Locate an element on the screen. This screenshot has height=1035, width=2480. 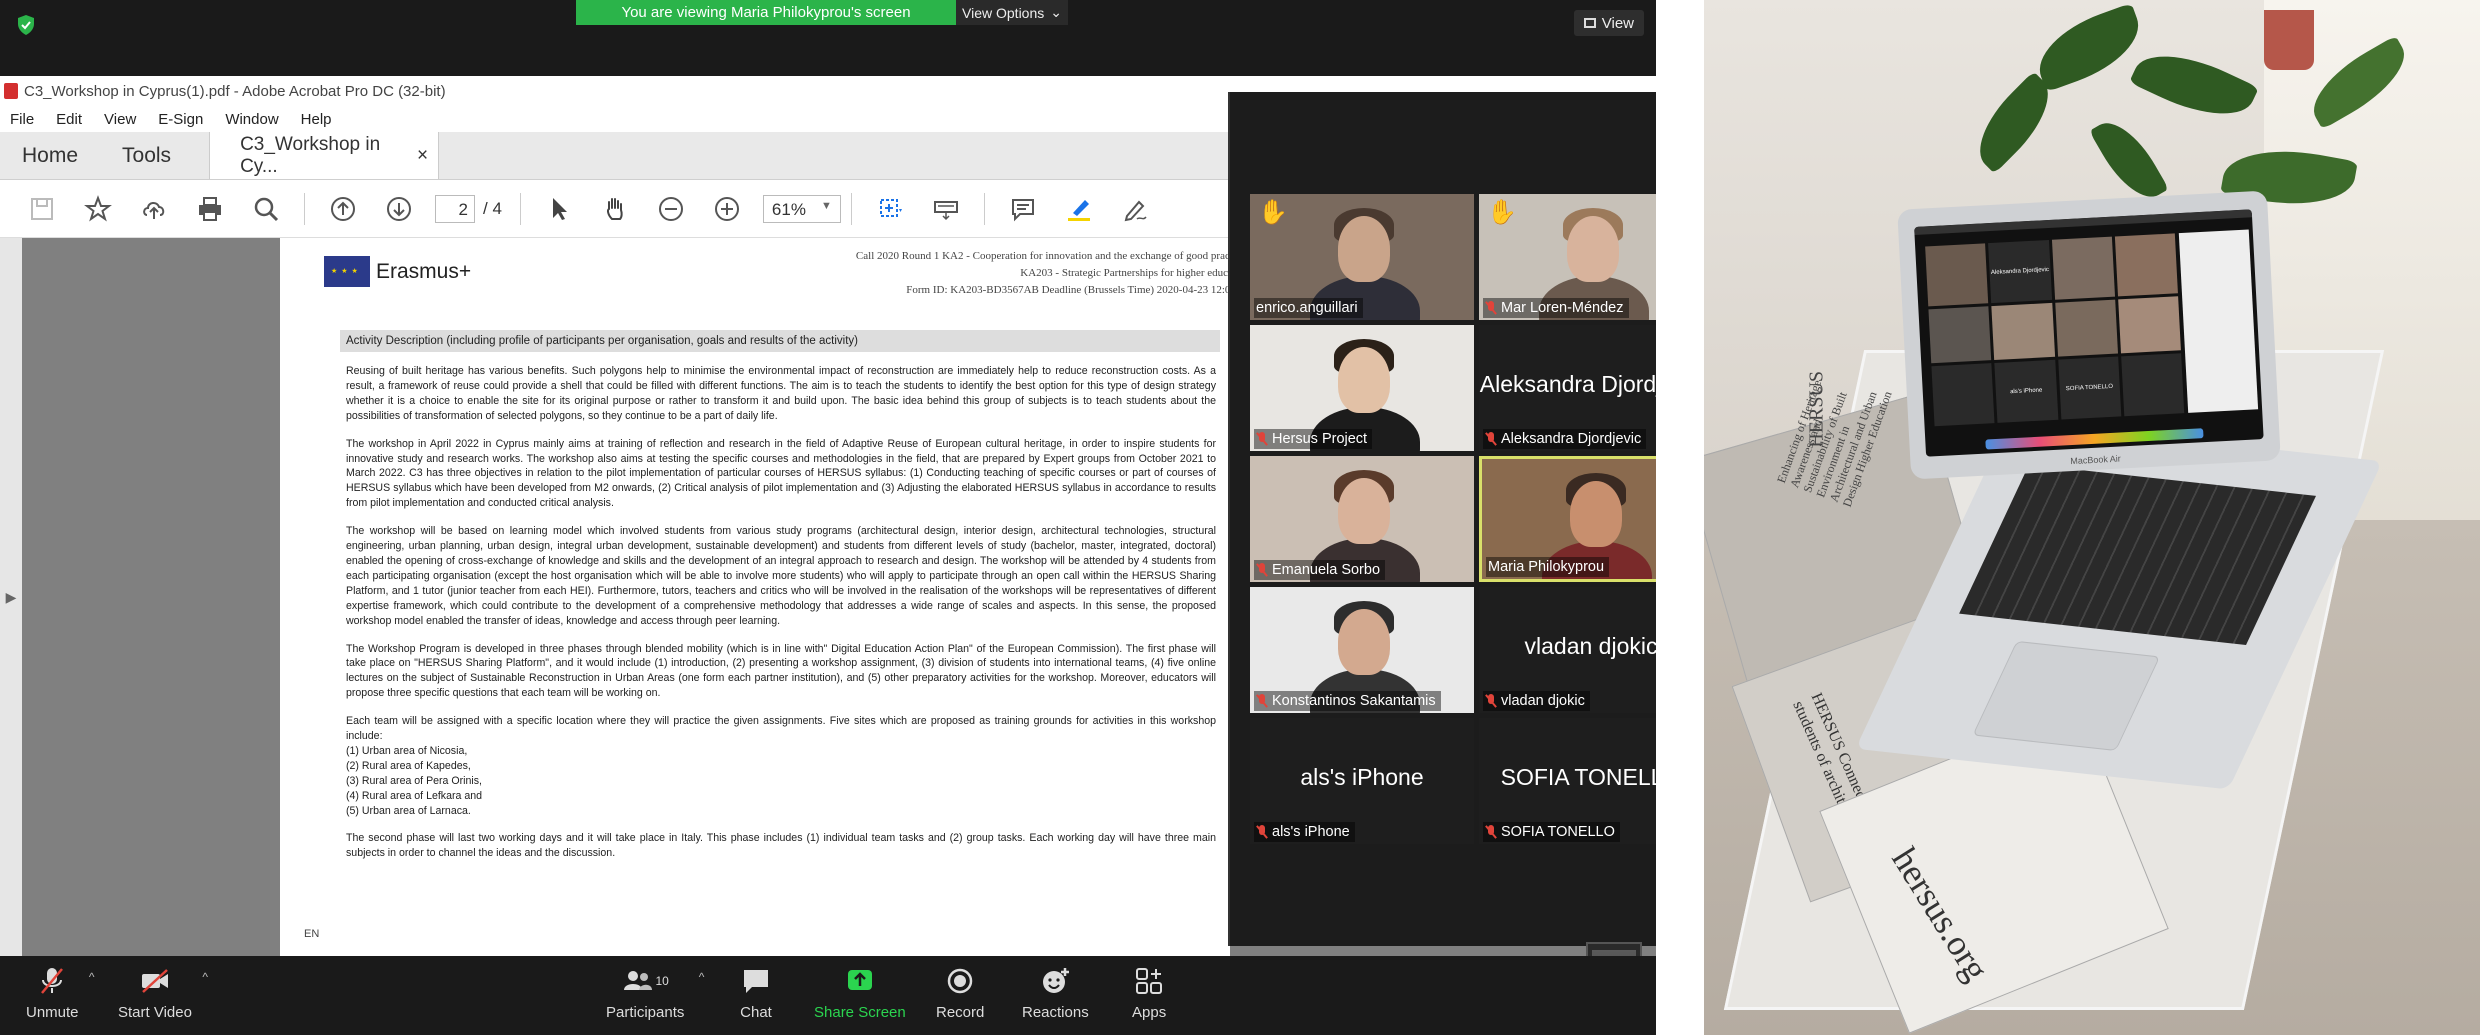
laptop-tile: als's iPhone is located at coordinates (2026, 391).